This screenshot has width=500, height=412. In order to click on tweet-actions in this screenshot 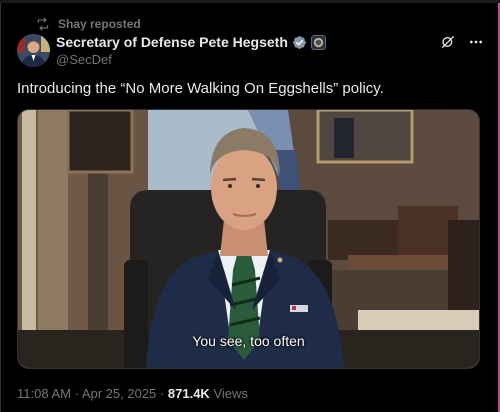, I will do `click(462, 42)`.